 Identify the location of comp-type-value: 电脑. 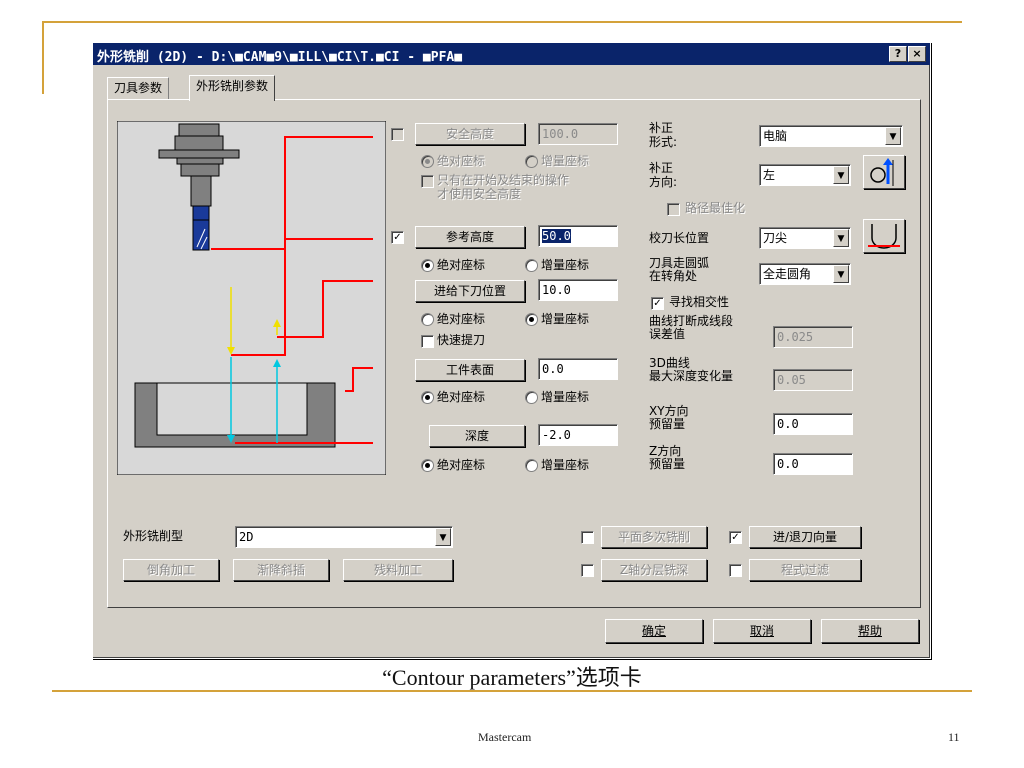
(775, 136).